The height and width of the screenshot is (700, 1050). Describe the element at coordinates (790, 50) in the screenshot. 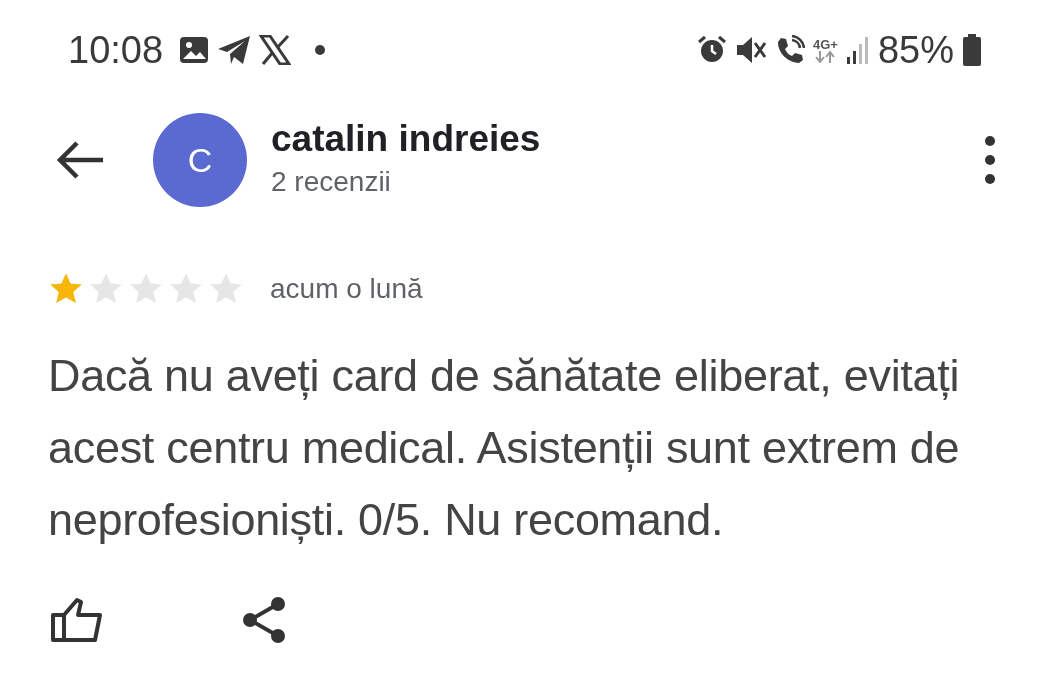

I see `call-icon` at that location.